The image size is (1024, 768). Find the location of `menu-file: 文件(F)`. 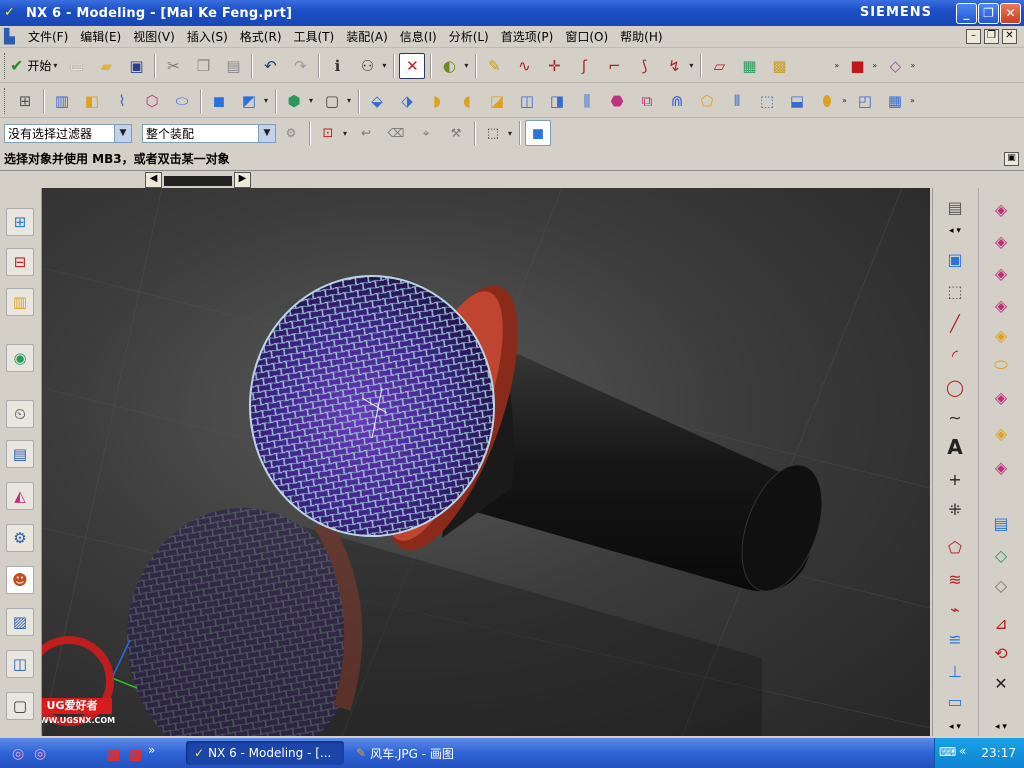

menu-file: 文件(F) is located at coordinates (48, 36).